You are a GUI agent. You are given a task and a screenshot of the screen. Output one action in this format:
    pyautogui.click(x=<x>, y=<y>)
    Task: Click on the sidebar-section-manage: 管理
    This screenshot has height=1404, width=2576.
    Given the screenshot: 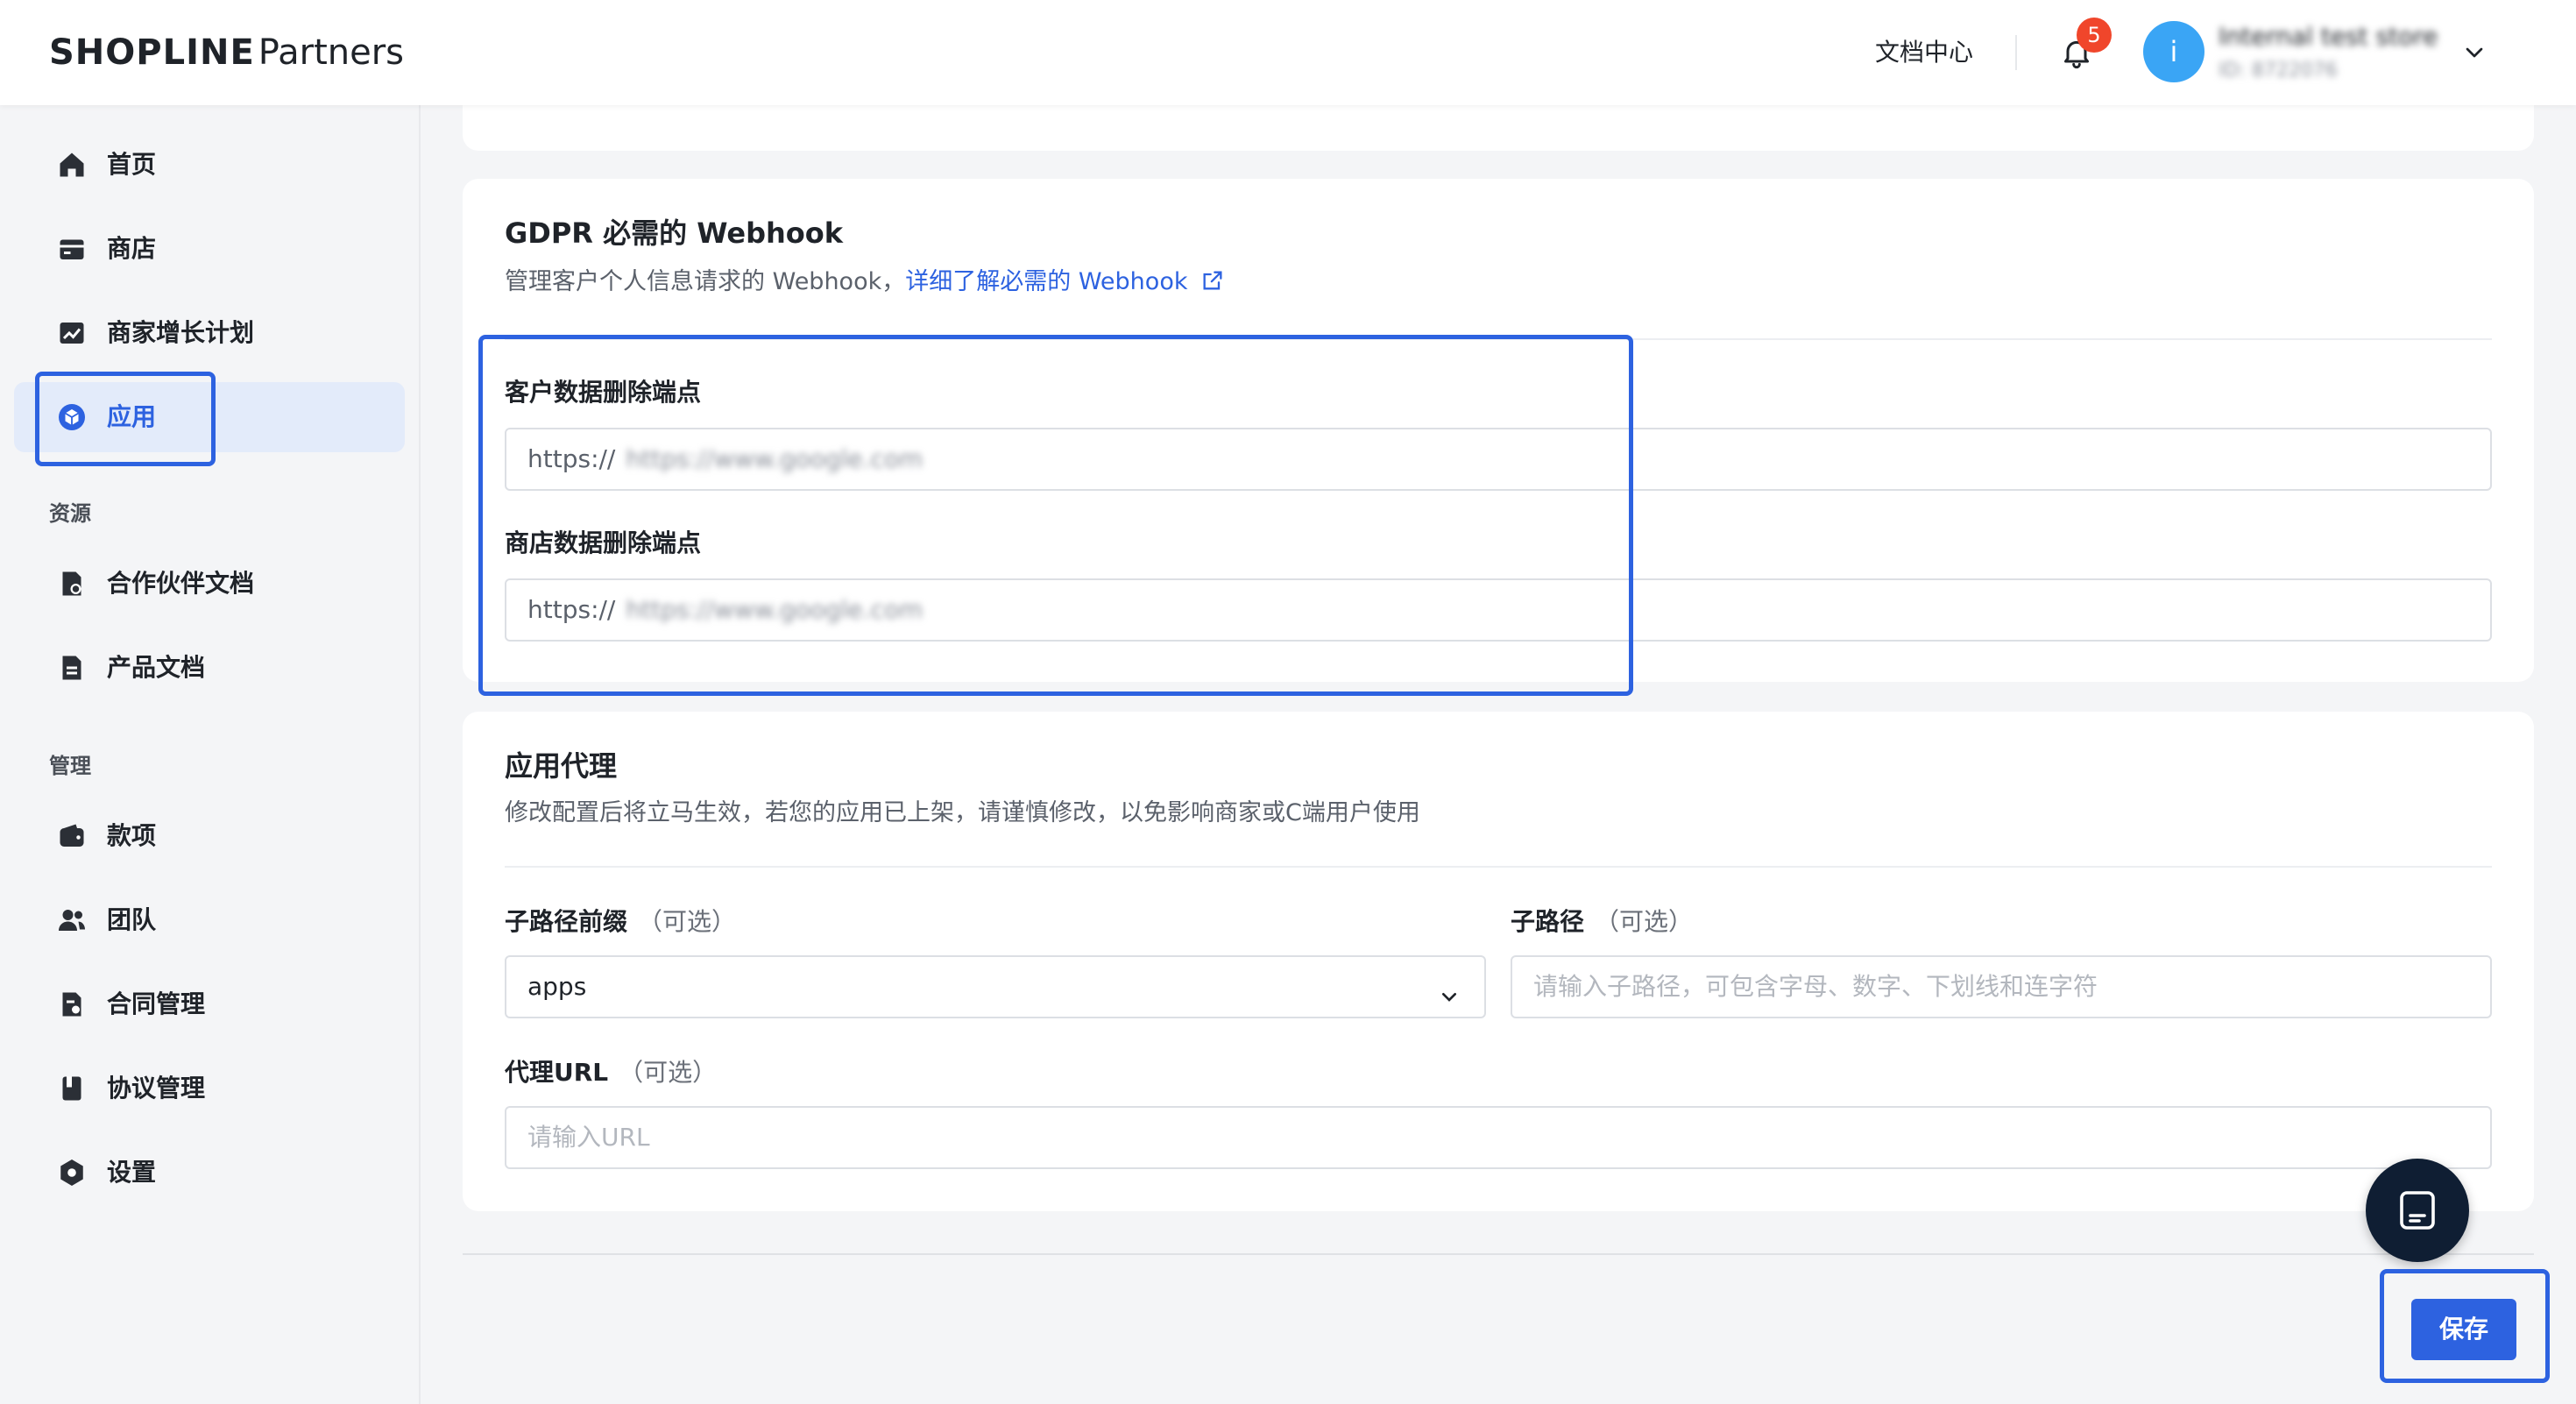 What is the action you would take?
    pyautogui.click(x=70, y=766)
    